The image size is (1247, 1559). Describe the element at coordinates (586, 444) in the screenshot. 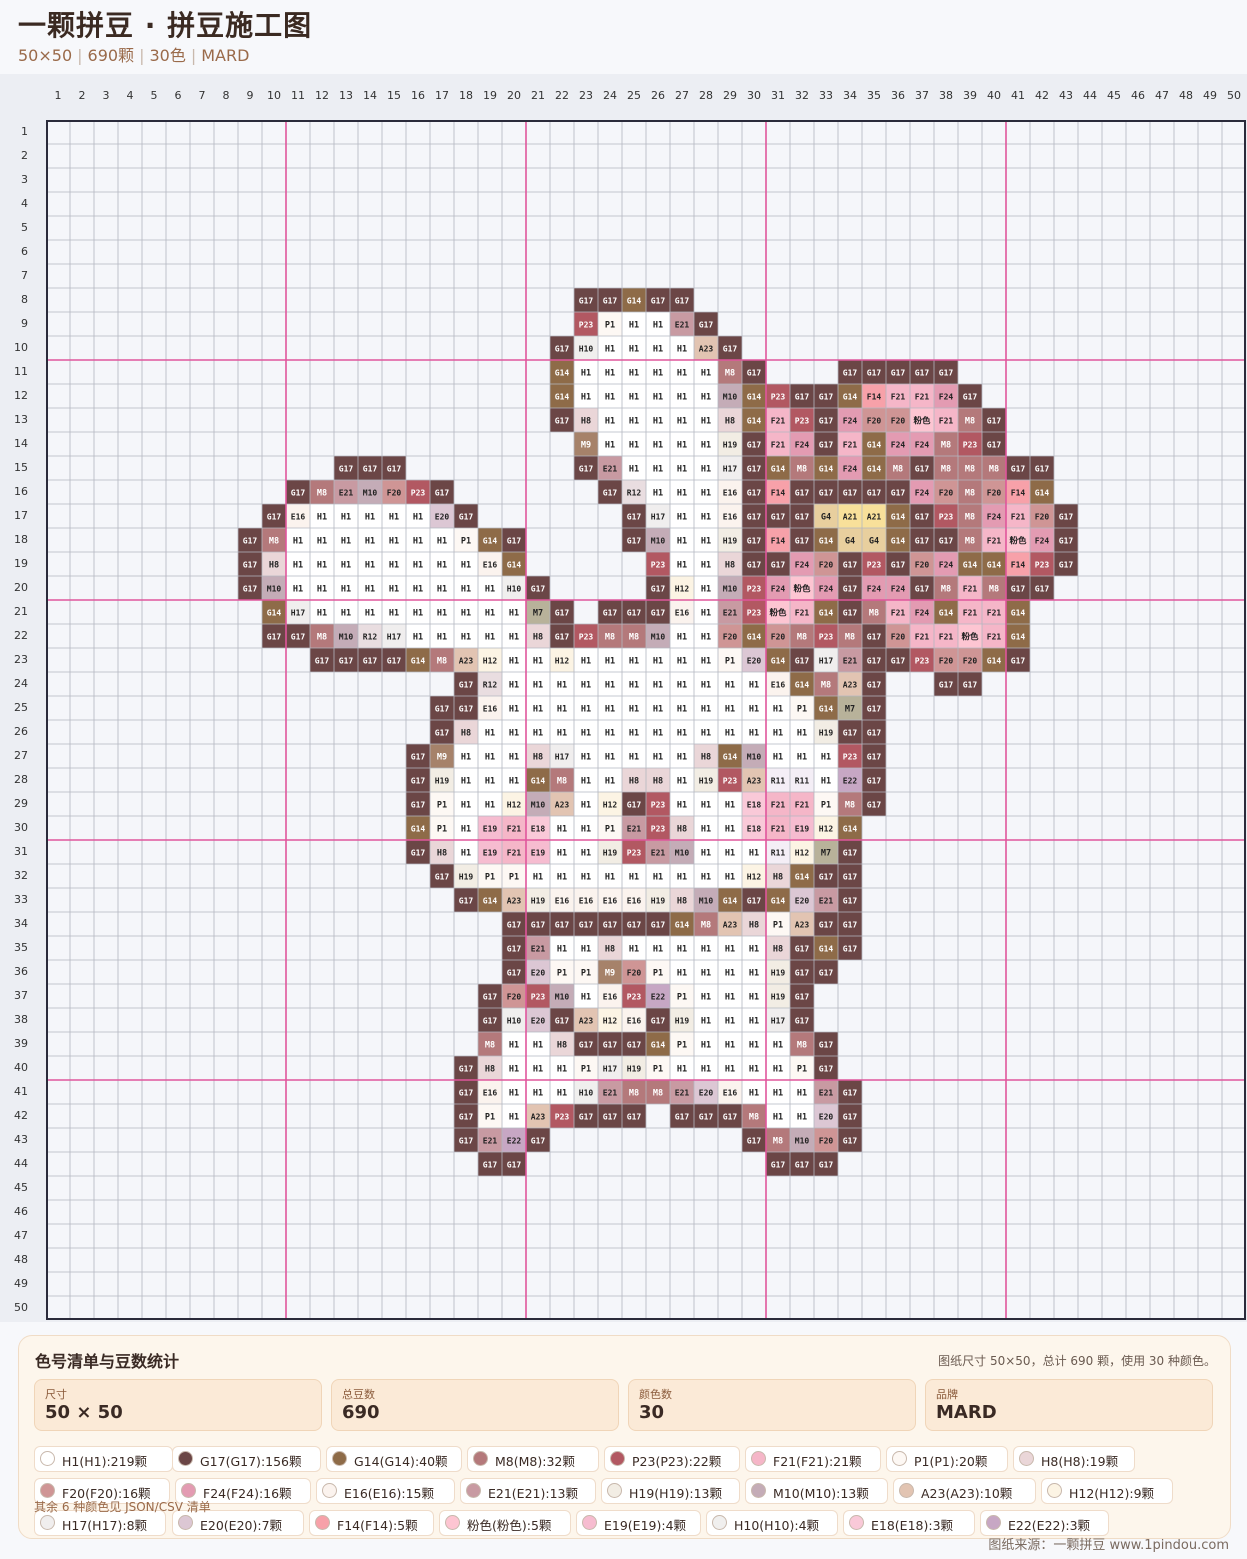

I see `bead-cell: M9` at that location.